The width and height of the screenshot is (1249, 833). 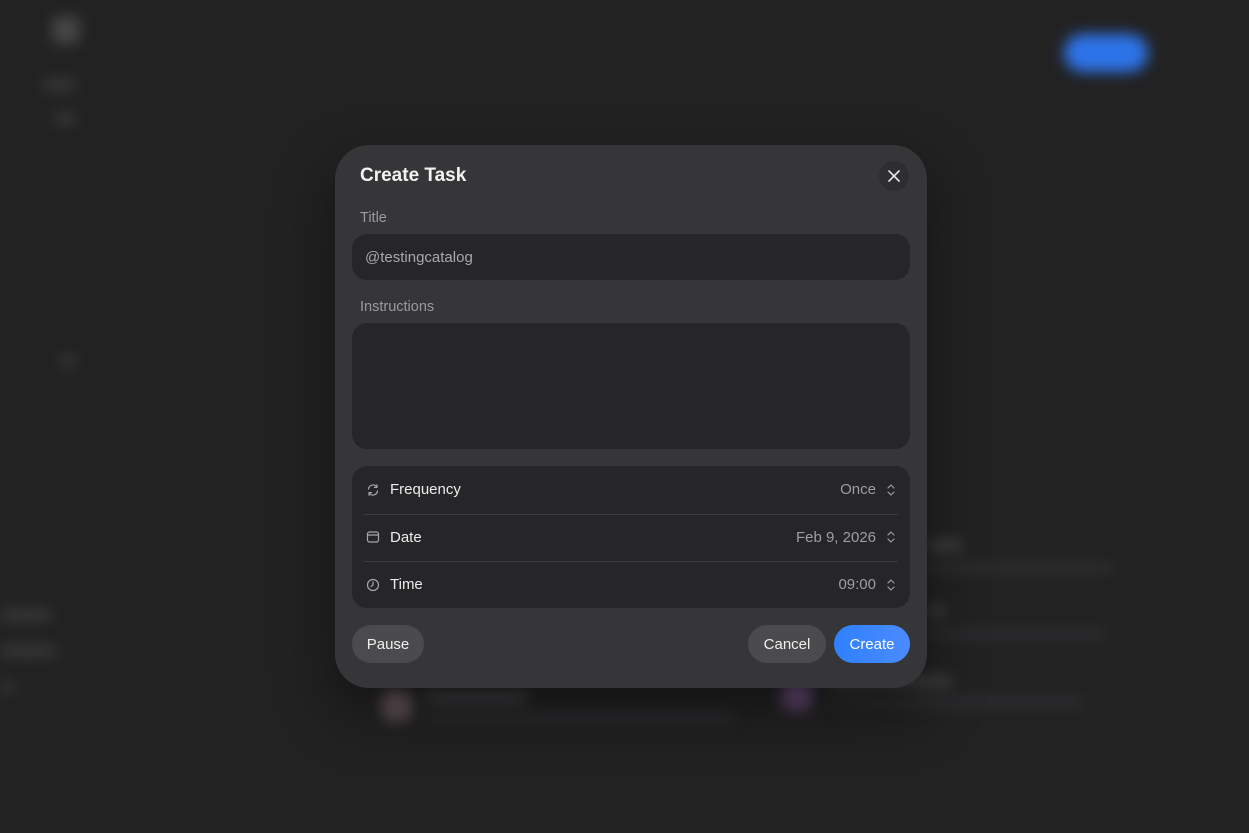 What do you see at coordinates (631, 490) in the screenshot?
I see `frequency-row: Frequency Once` at bounding box center [631, 490].